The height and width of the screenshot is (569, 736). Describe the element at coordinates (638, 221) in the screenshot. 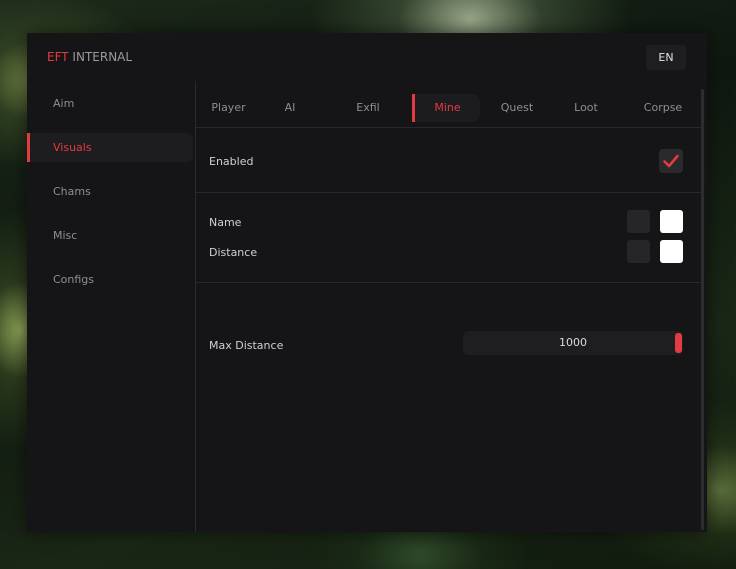

I see `name-color-primary-swatch` at that location.